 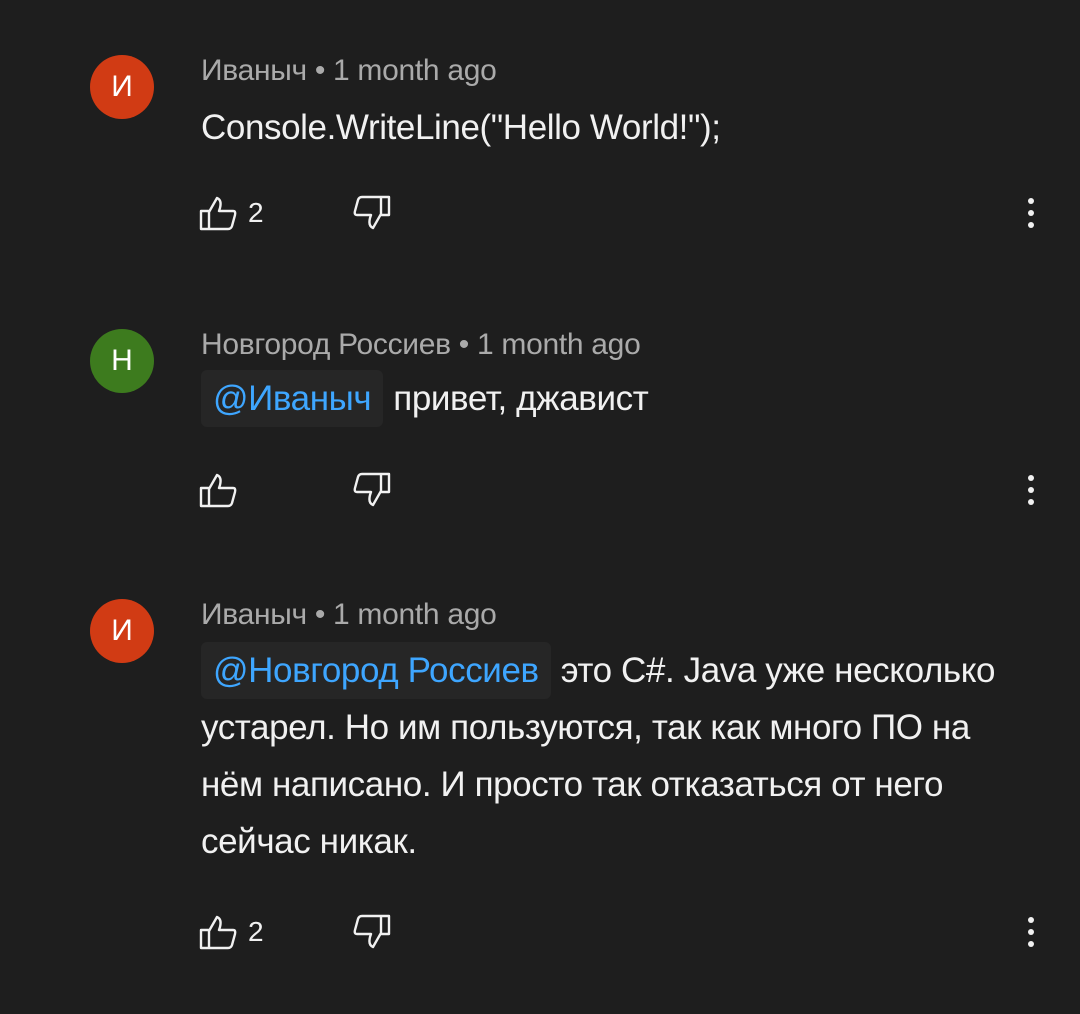 I want to click on comment-text: Console.WriteLine("Hello World!");, so click(x=621, y=127).